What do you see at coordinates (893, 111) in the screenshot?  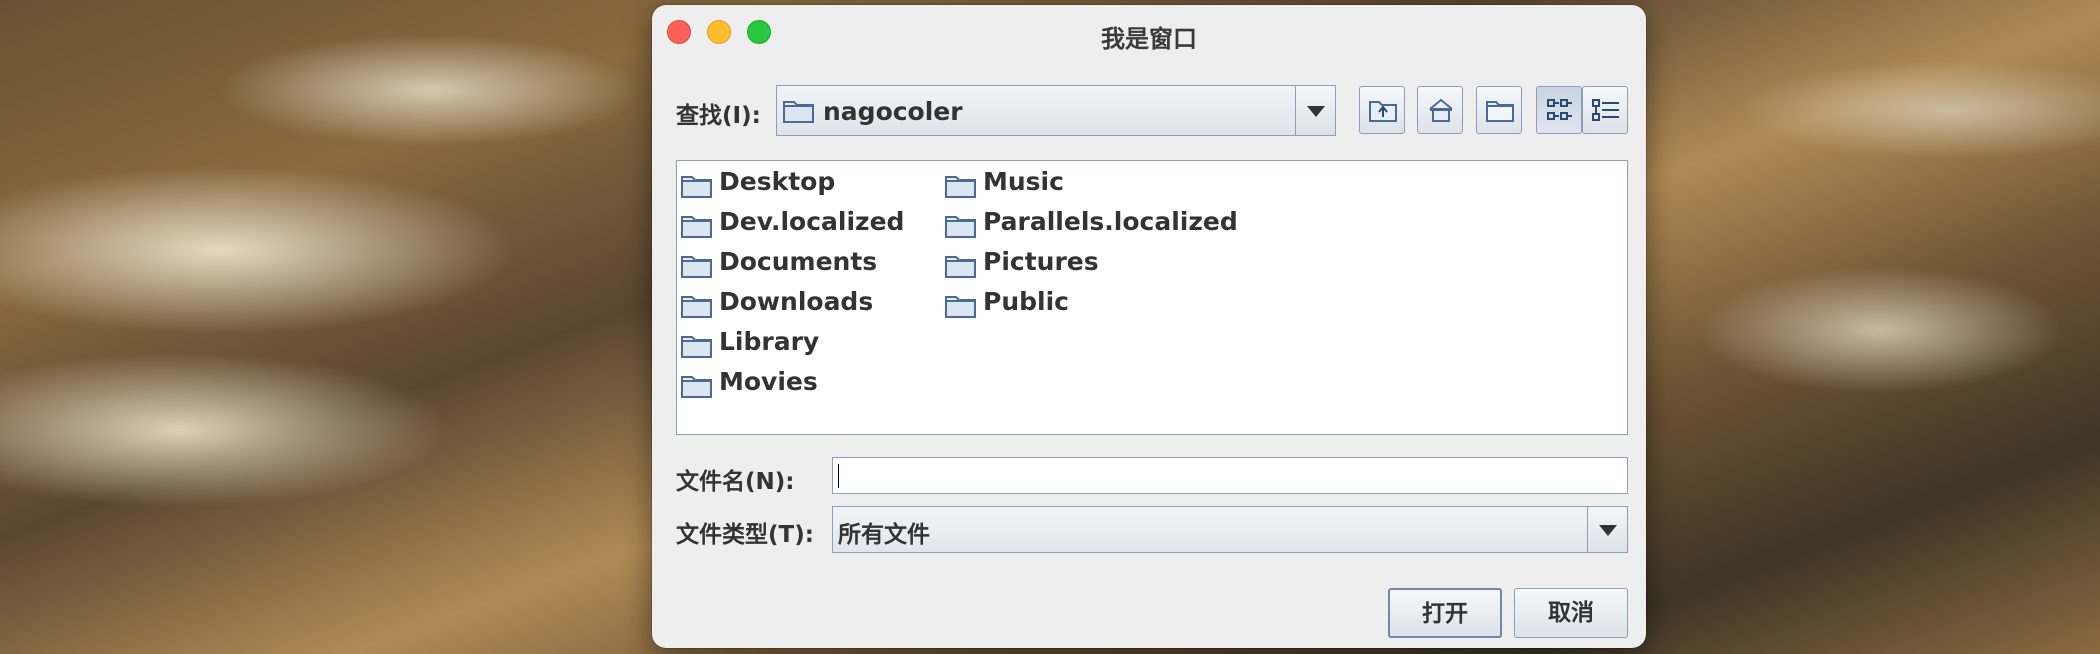 I see `look-in-value: nagocoler` at bounding box center [893, 111].